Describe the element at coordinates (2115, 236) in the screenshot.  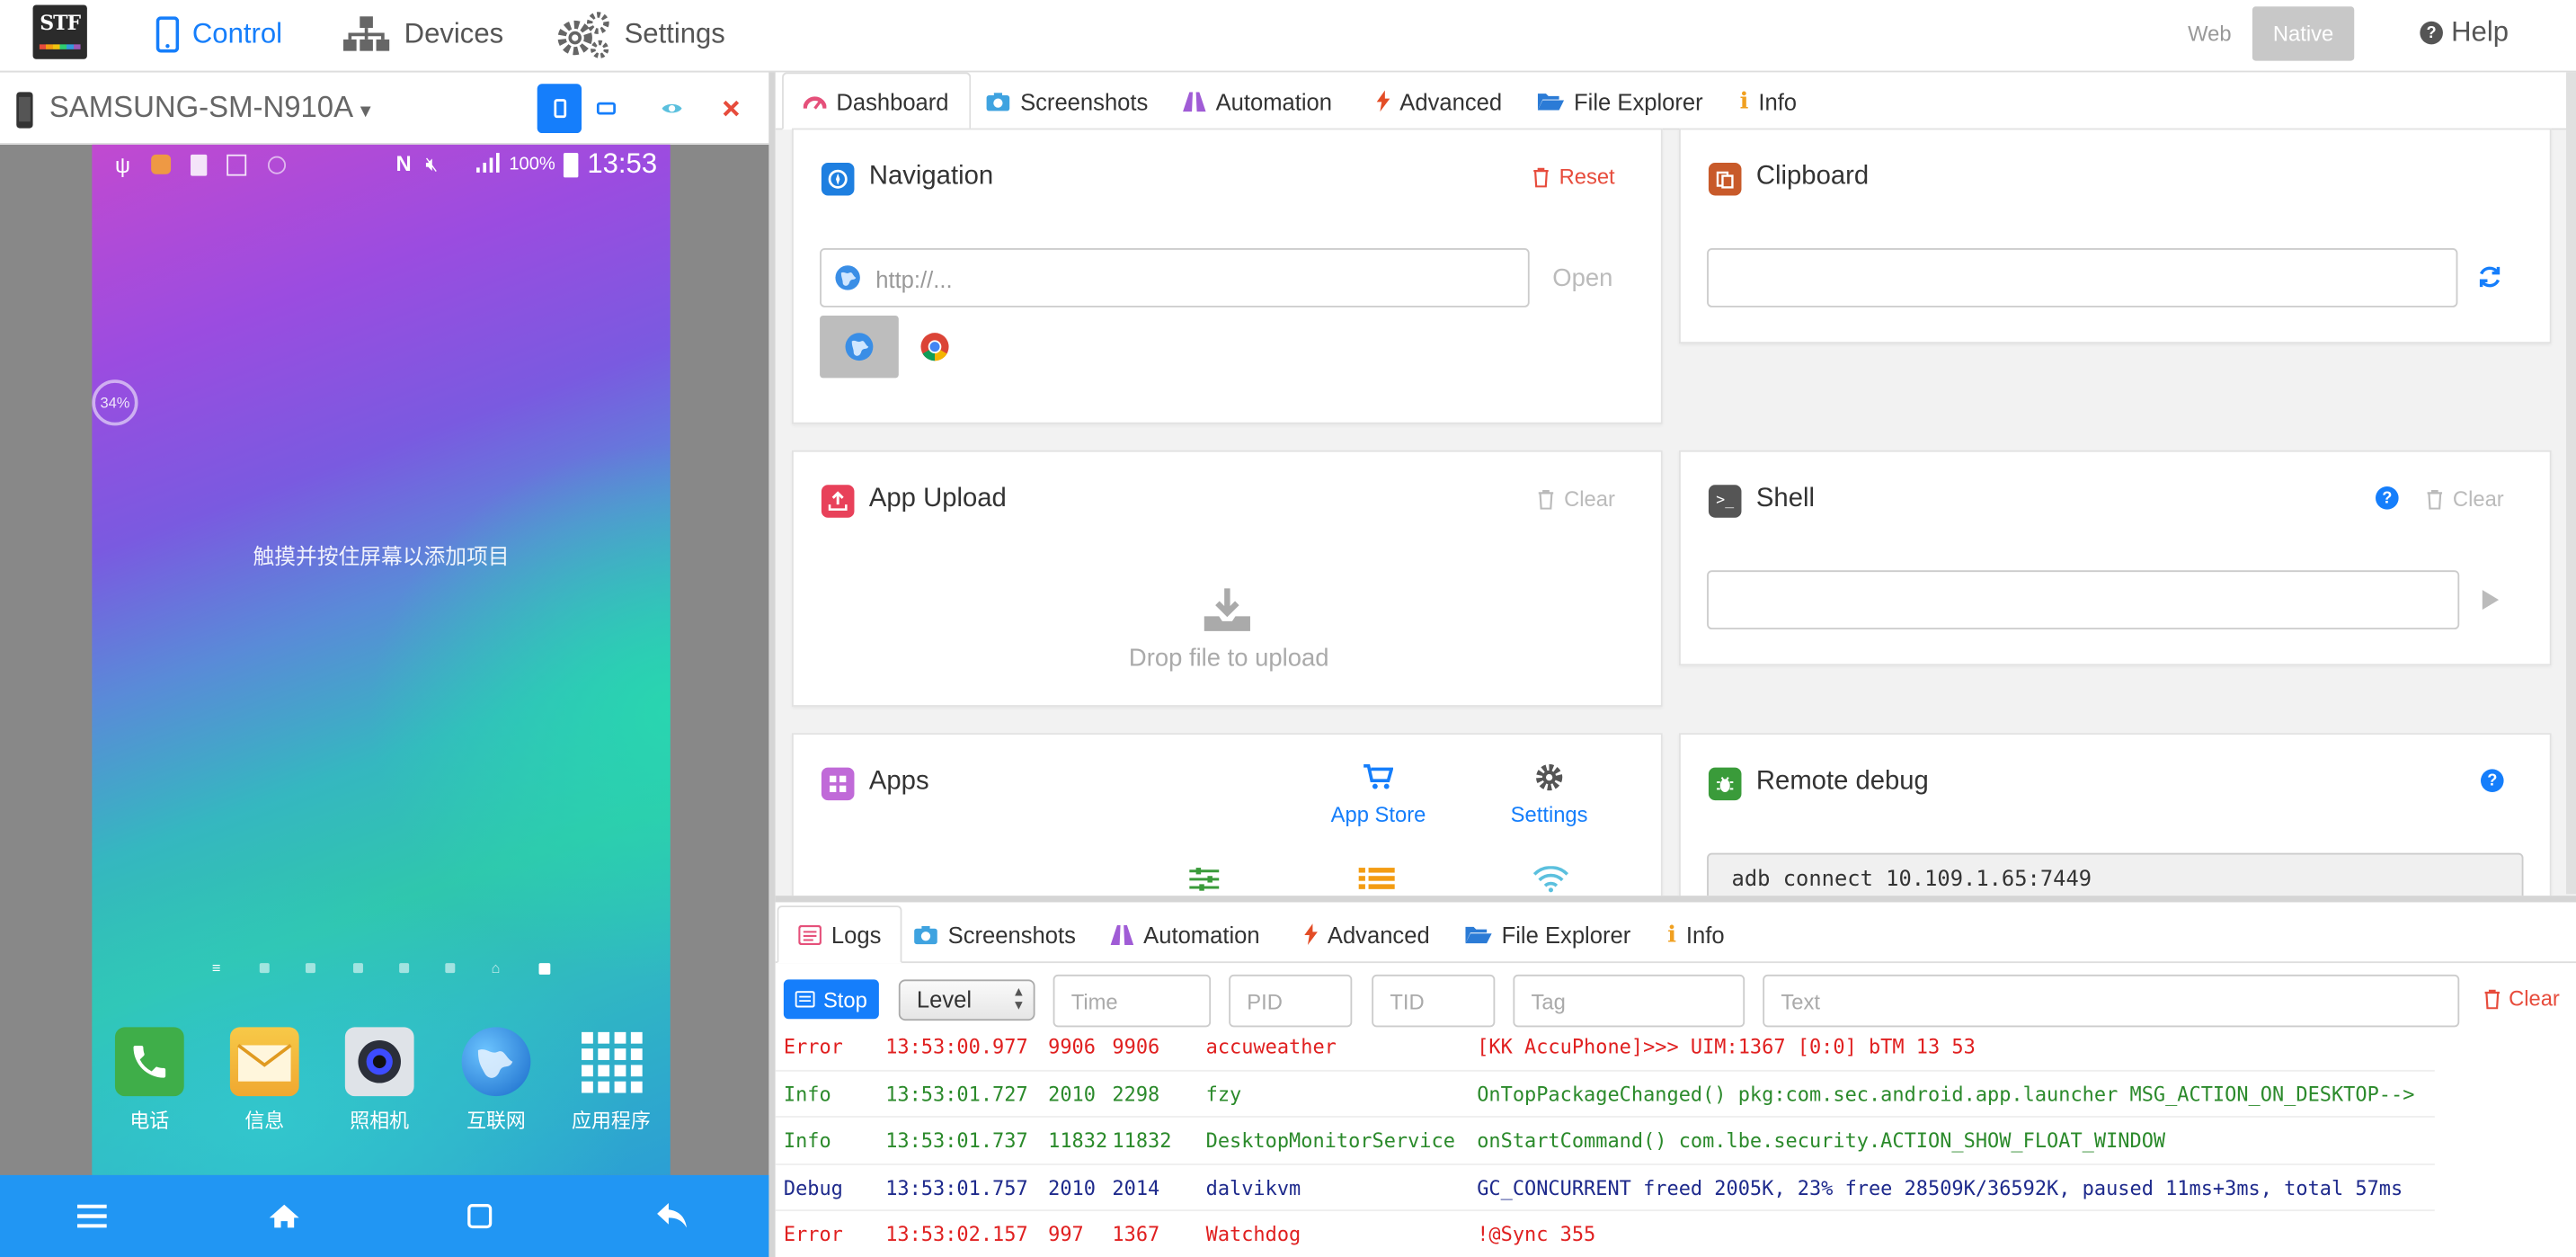
I see `clipboard-card: Clipboard` at that location.